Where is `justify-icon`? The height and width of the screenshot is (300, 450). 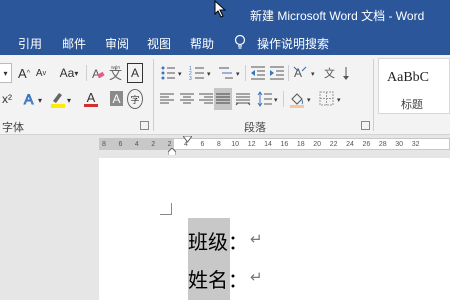 justify-icon is located at coordinates (223, 99).